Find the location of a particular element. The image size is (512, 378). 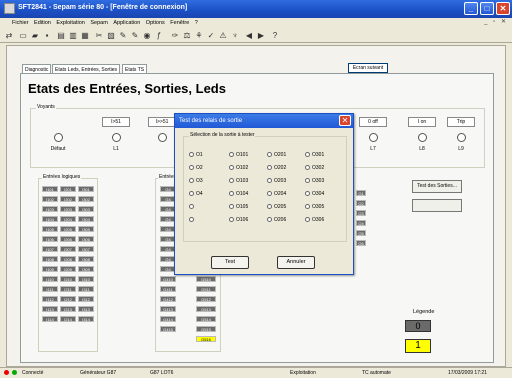

output-radio: O205 is located at coordinates (276, 207).